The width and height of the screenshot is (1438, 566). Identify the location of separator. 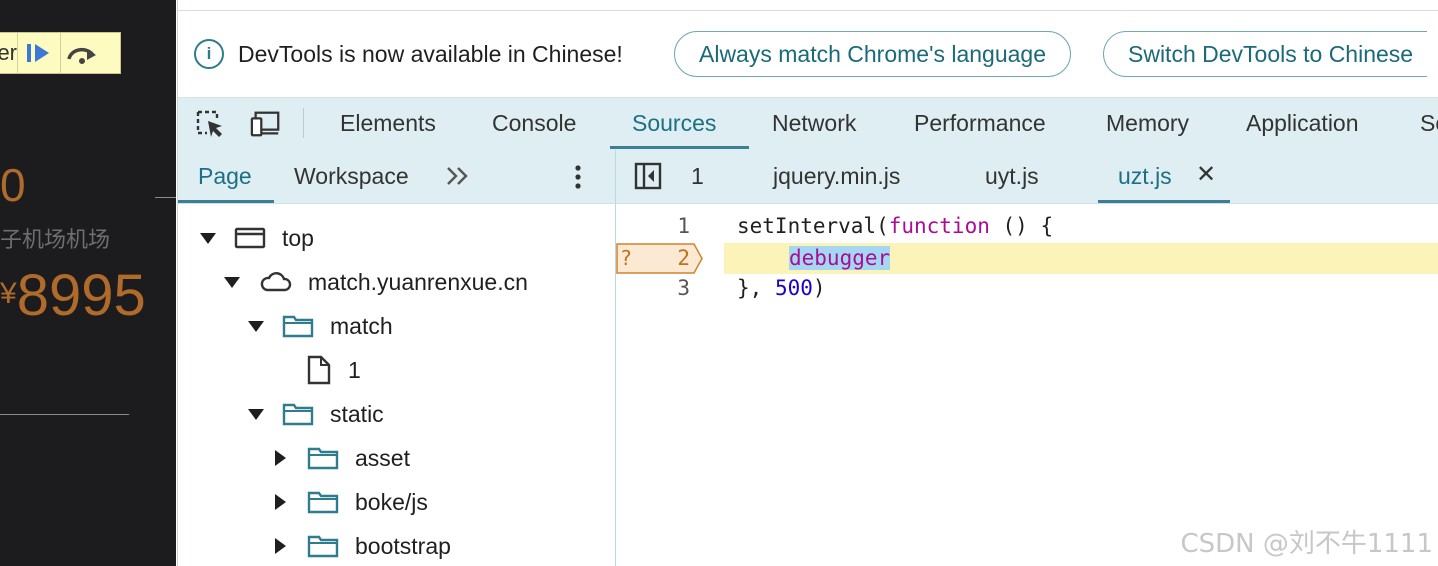
(303, 123).